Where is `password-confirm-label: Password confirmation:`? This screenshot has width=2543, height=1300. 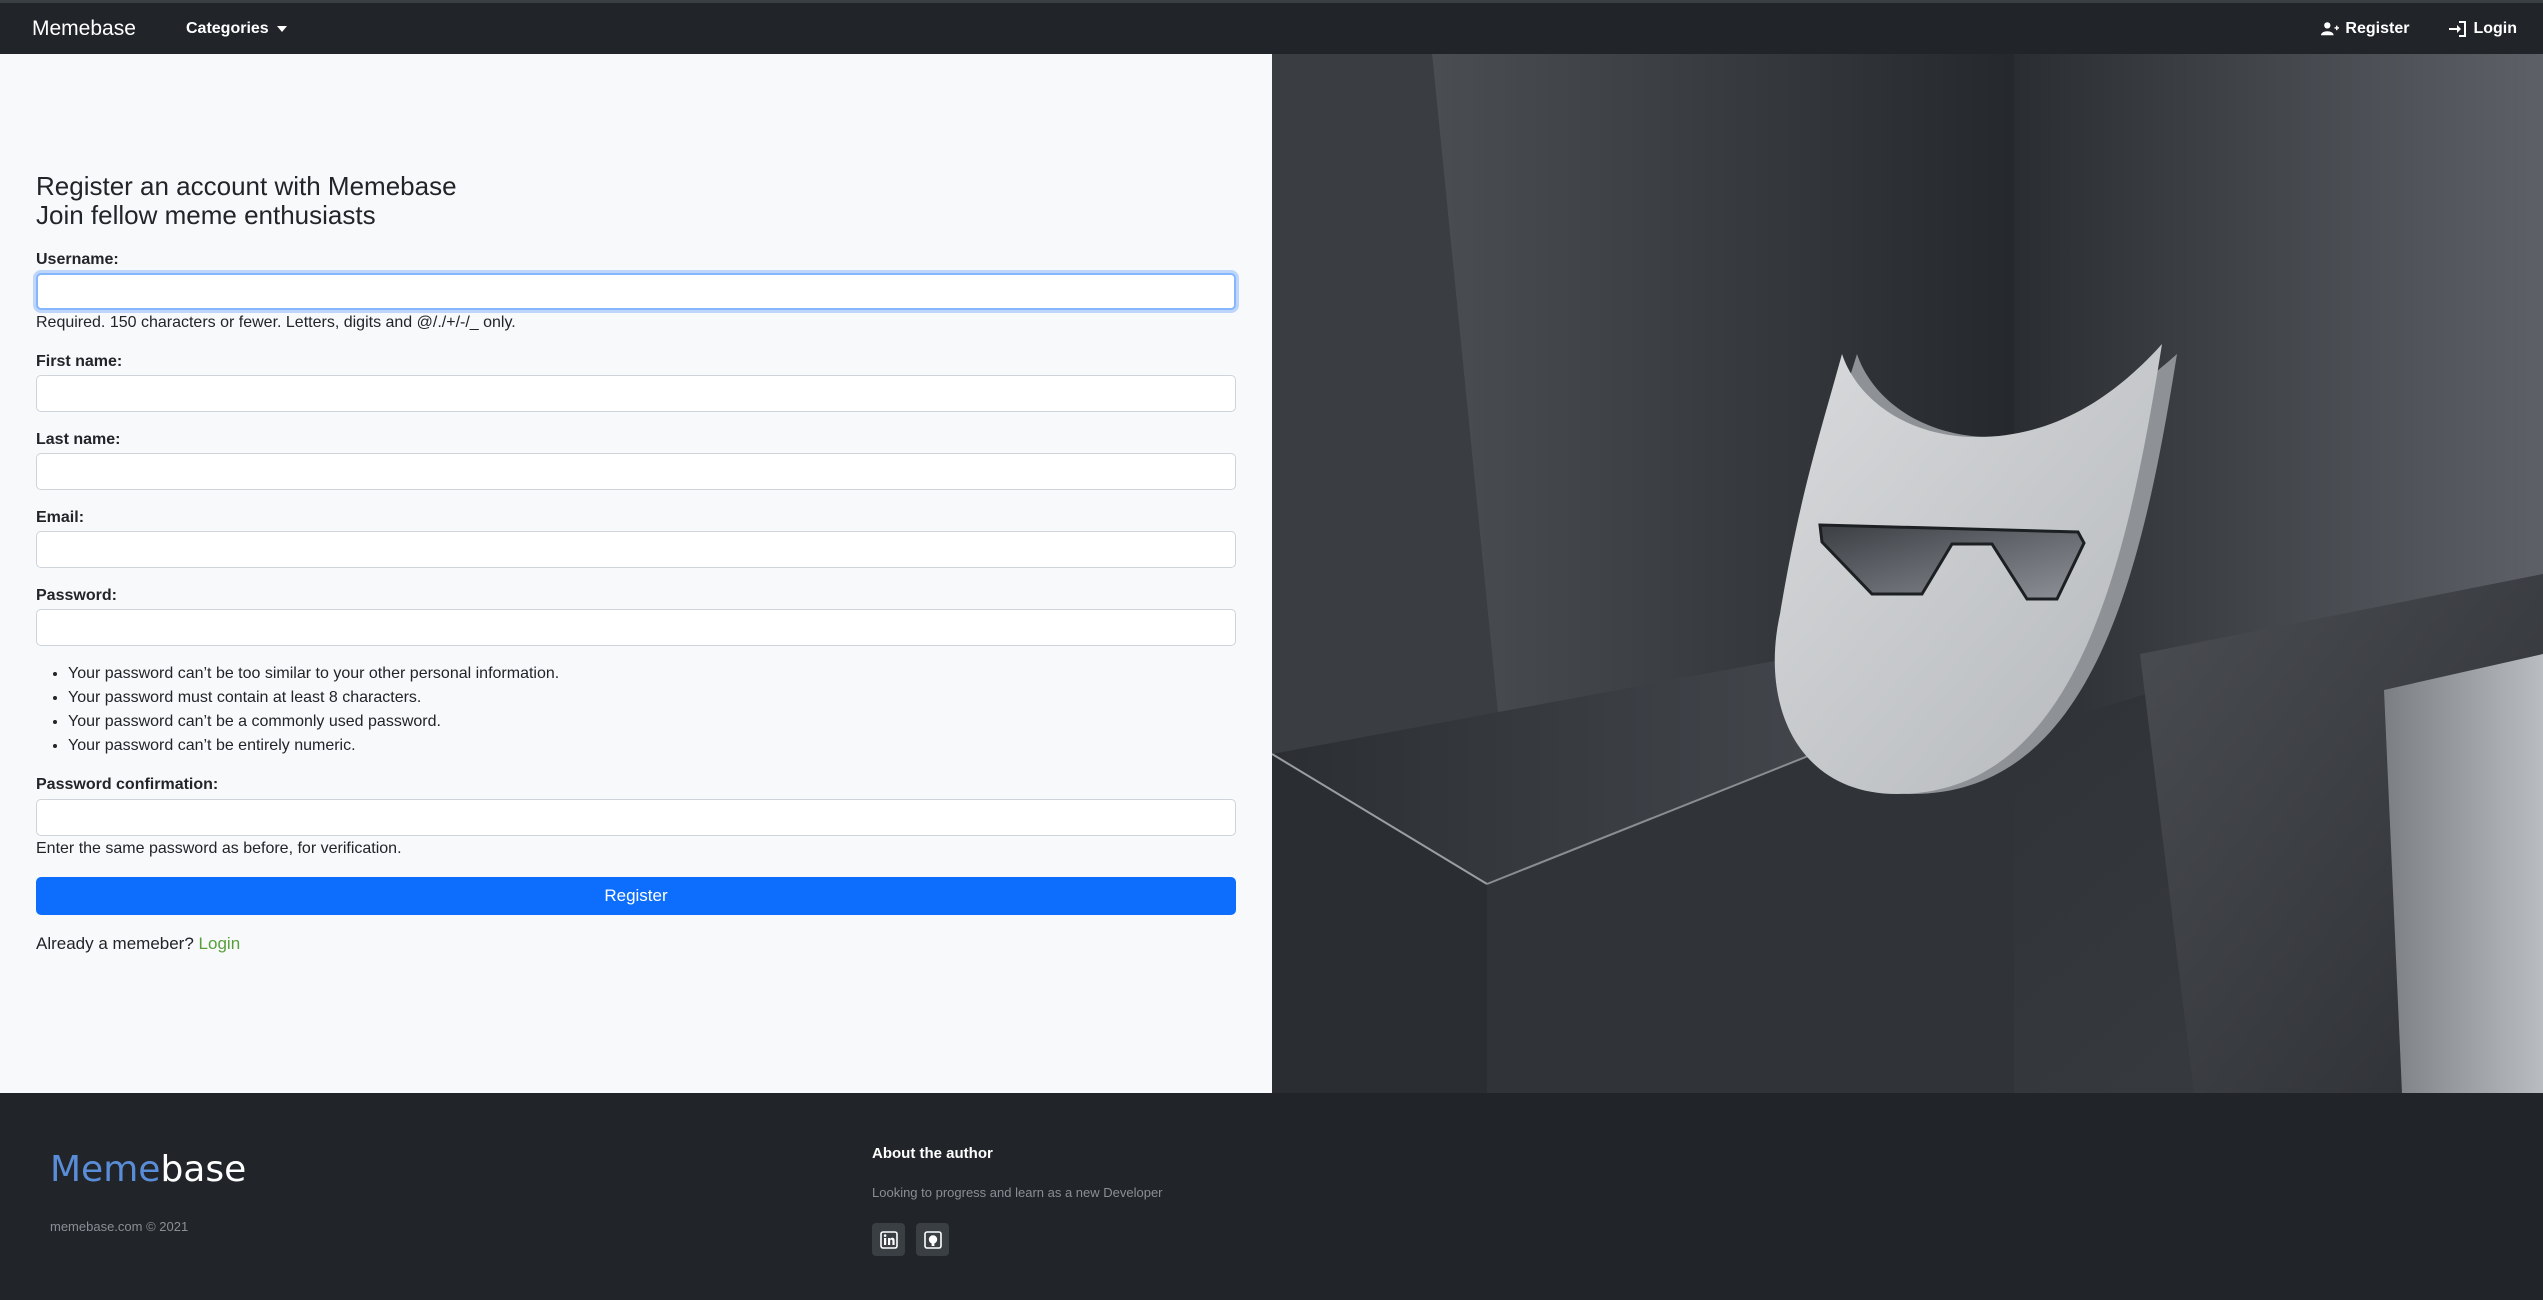 password-confirm-label: Password confirmation: is located at coordinates (127, 784).